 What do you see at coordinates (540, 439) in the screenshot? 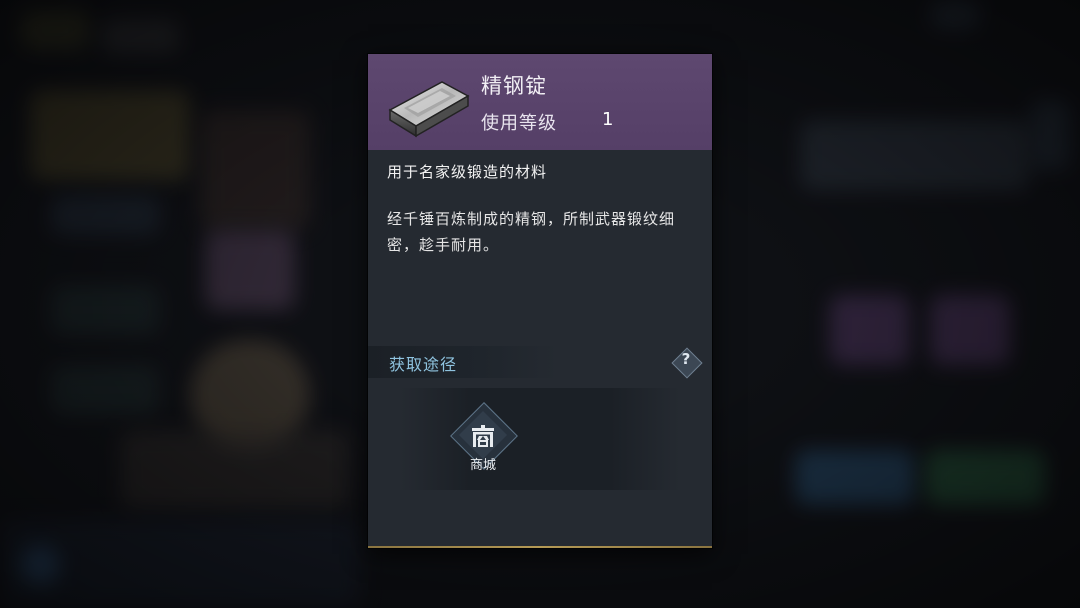
I see `source-list` at bounding box center [540, 439].